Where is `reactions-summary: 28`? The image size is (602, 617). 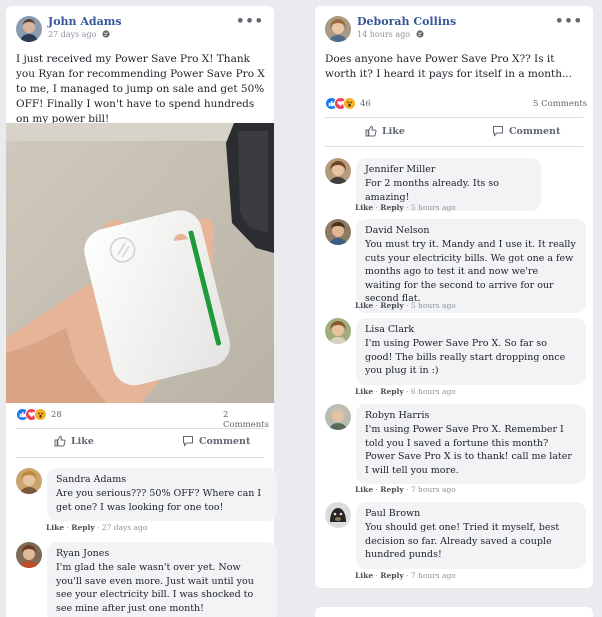 reactions-summary: 28 is located at coordinates (39, 414).